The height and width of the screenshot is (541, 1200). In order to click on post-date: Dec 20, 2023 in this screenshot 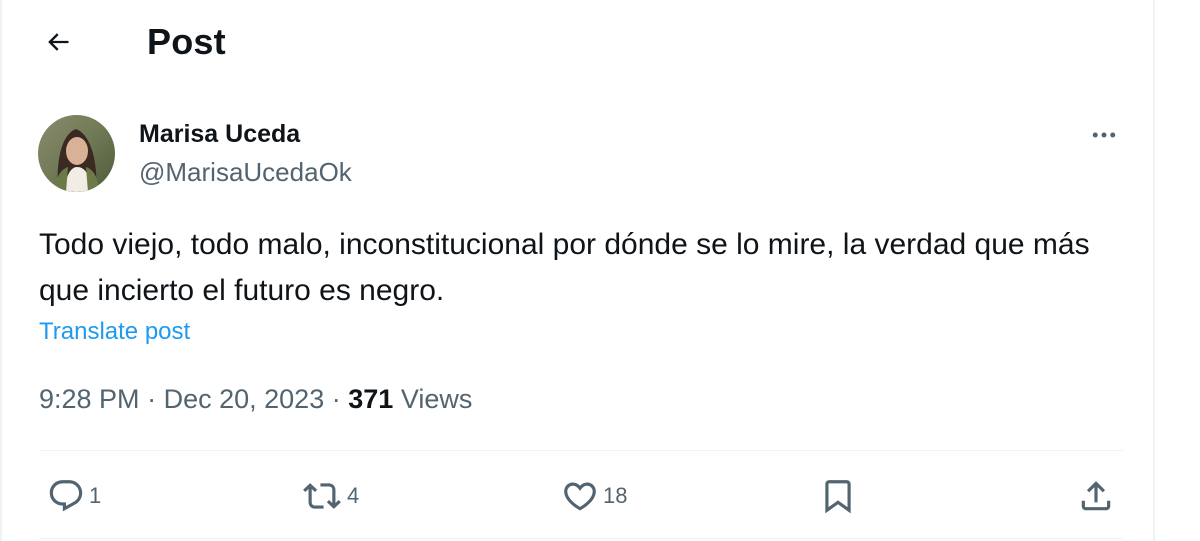, I will do `click(244, 399)`.